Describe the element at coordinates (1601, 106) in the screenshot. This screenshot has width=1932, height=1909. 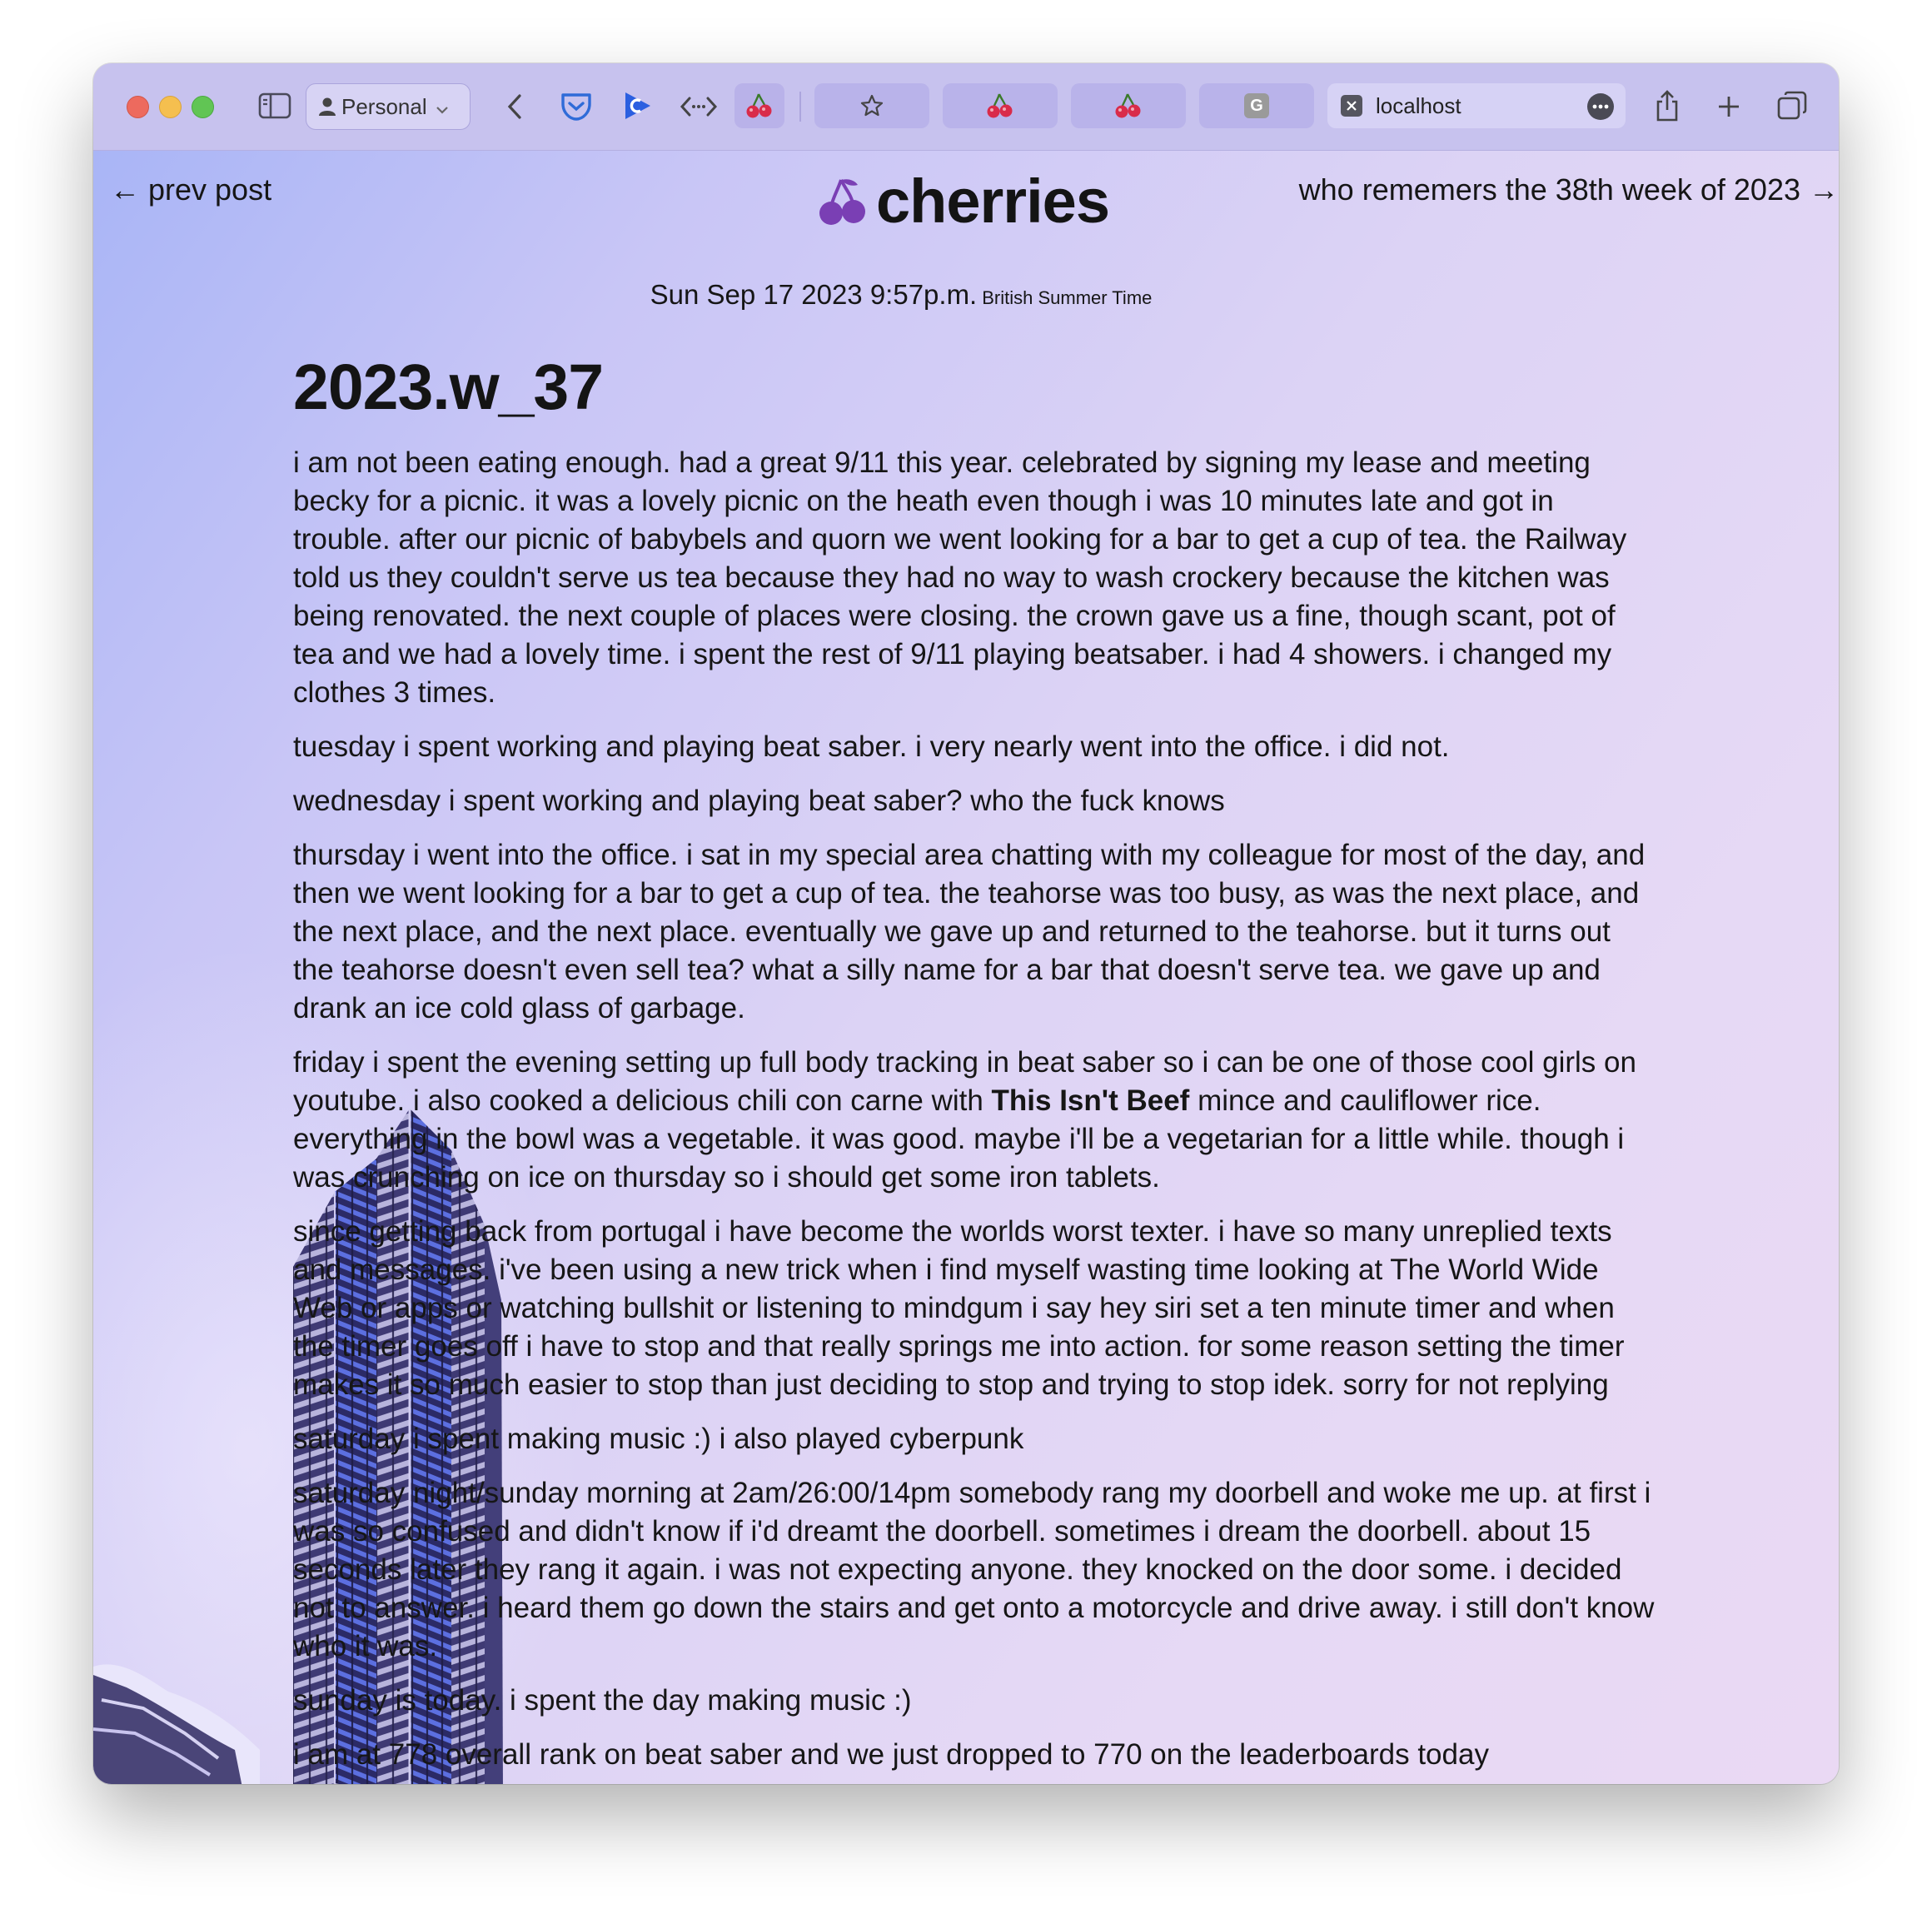
I see `more-options-icon` at that location.